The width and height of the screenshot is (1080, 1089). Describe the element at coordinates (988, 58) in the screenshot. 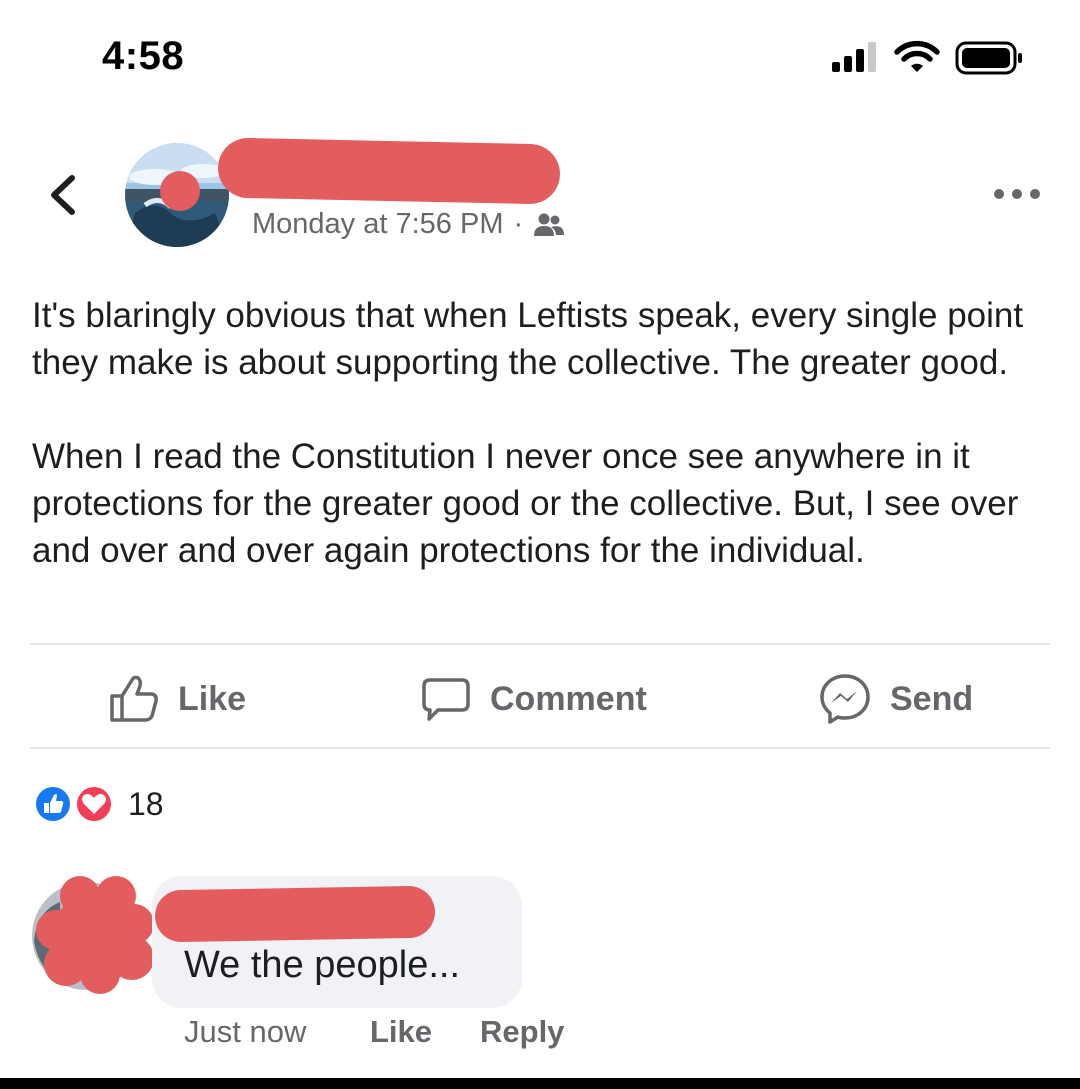

I see `battery-icon` at that location.